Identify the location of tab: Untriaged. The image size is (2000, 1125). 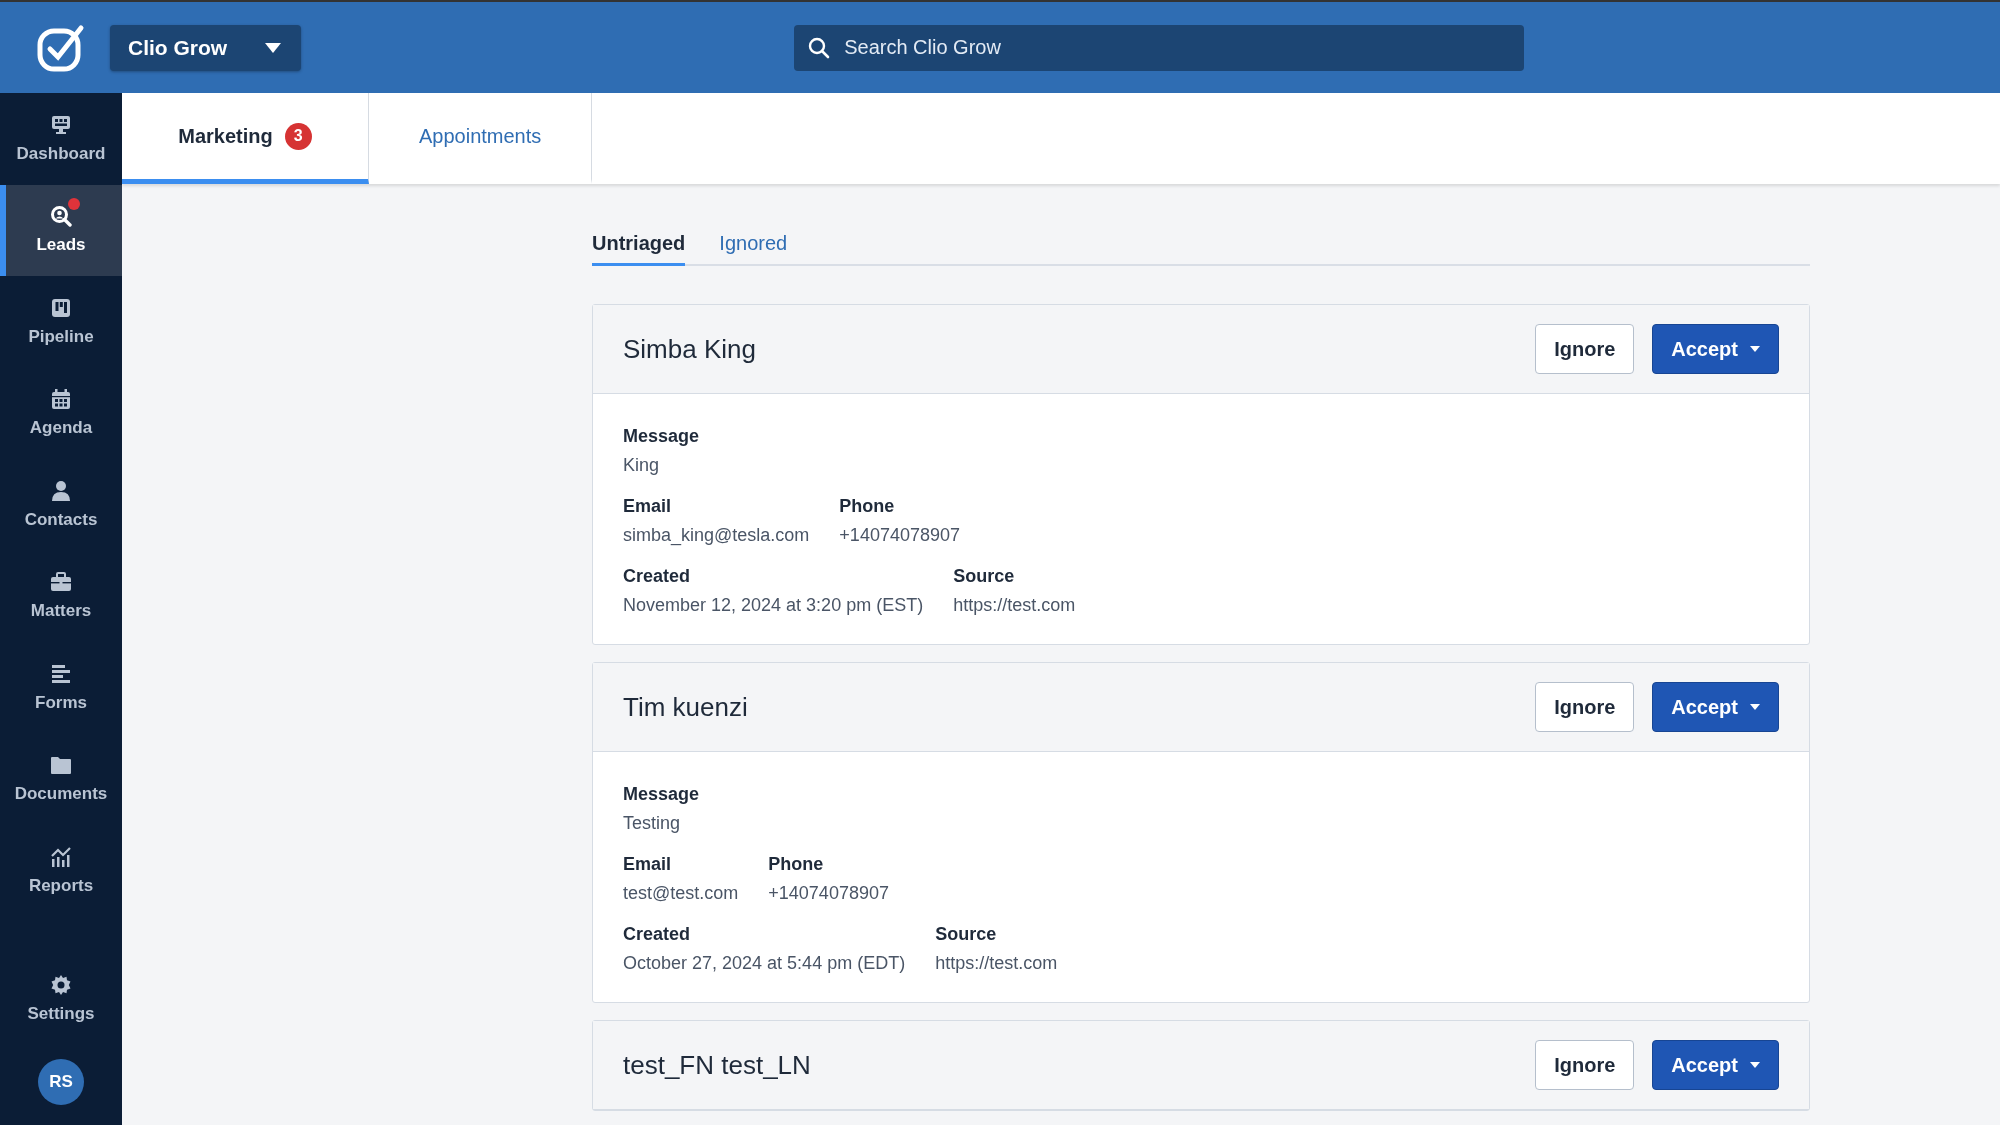
(639, 249).